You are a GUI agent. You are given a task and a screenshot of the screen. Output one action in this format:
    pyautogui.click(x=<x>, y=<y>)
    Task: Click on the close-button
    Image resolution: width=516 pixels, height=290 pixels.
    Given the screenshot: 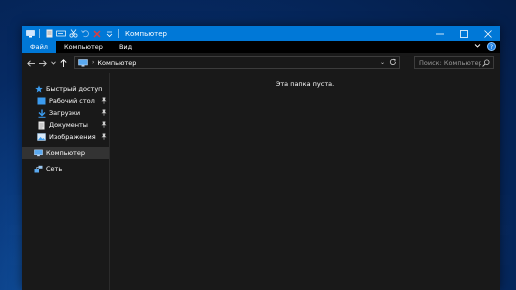 What is the action you would take?
    pyautogui.click(x=488, y=33)
    